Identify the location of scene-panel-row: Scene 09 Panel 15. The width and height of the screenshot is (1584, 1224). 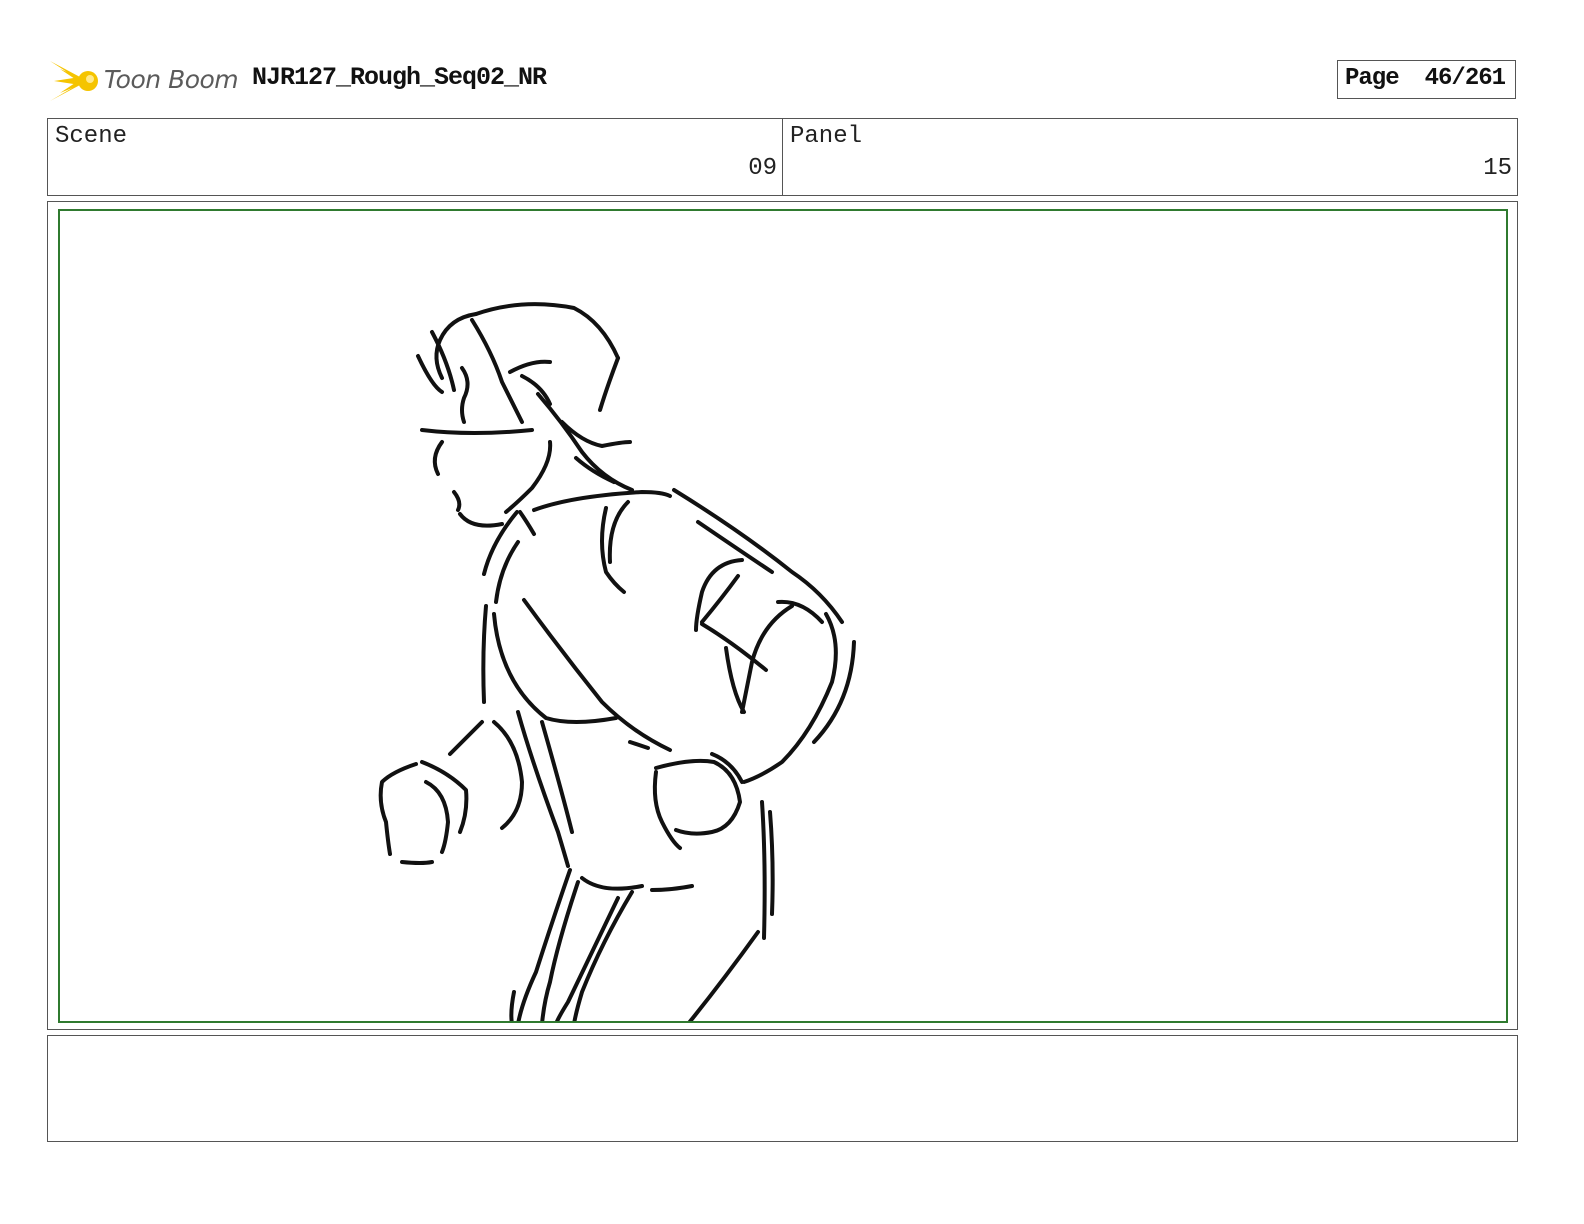
(782, 157).